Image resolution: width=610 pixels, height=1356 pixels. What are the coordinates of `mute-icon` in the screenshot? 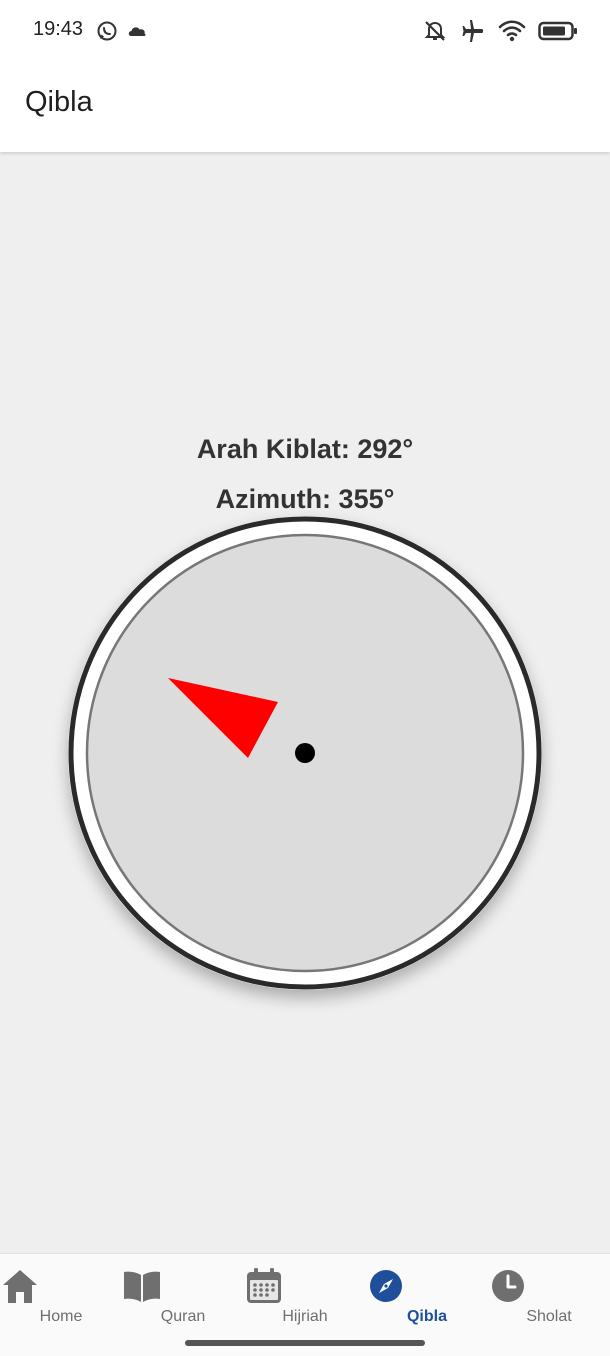 It's located at (435, 31).